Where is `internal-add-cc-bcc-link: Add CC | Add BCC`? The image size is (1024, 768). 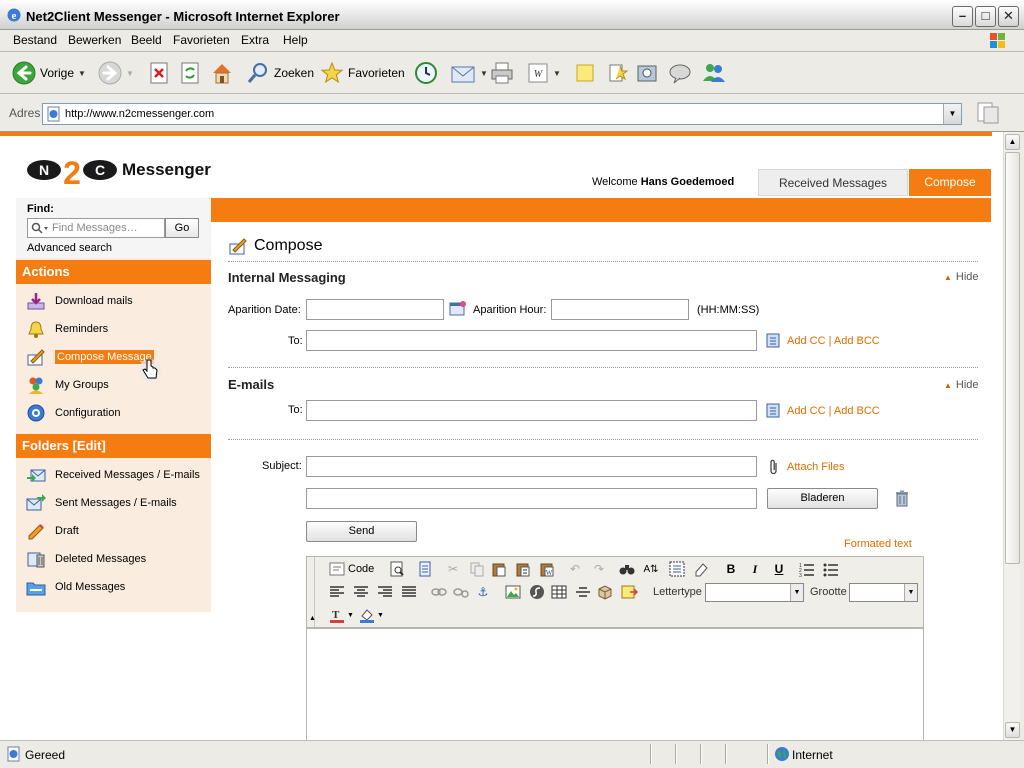 internal-add-cc-bcc-link: Add CC | Add BCC is located at coordinates (833, 341).